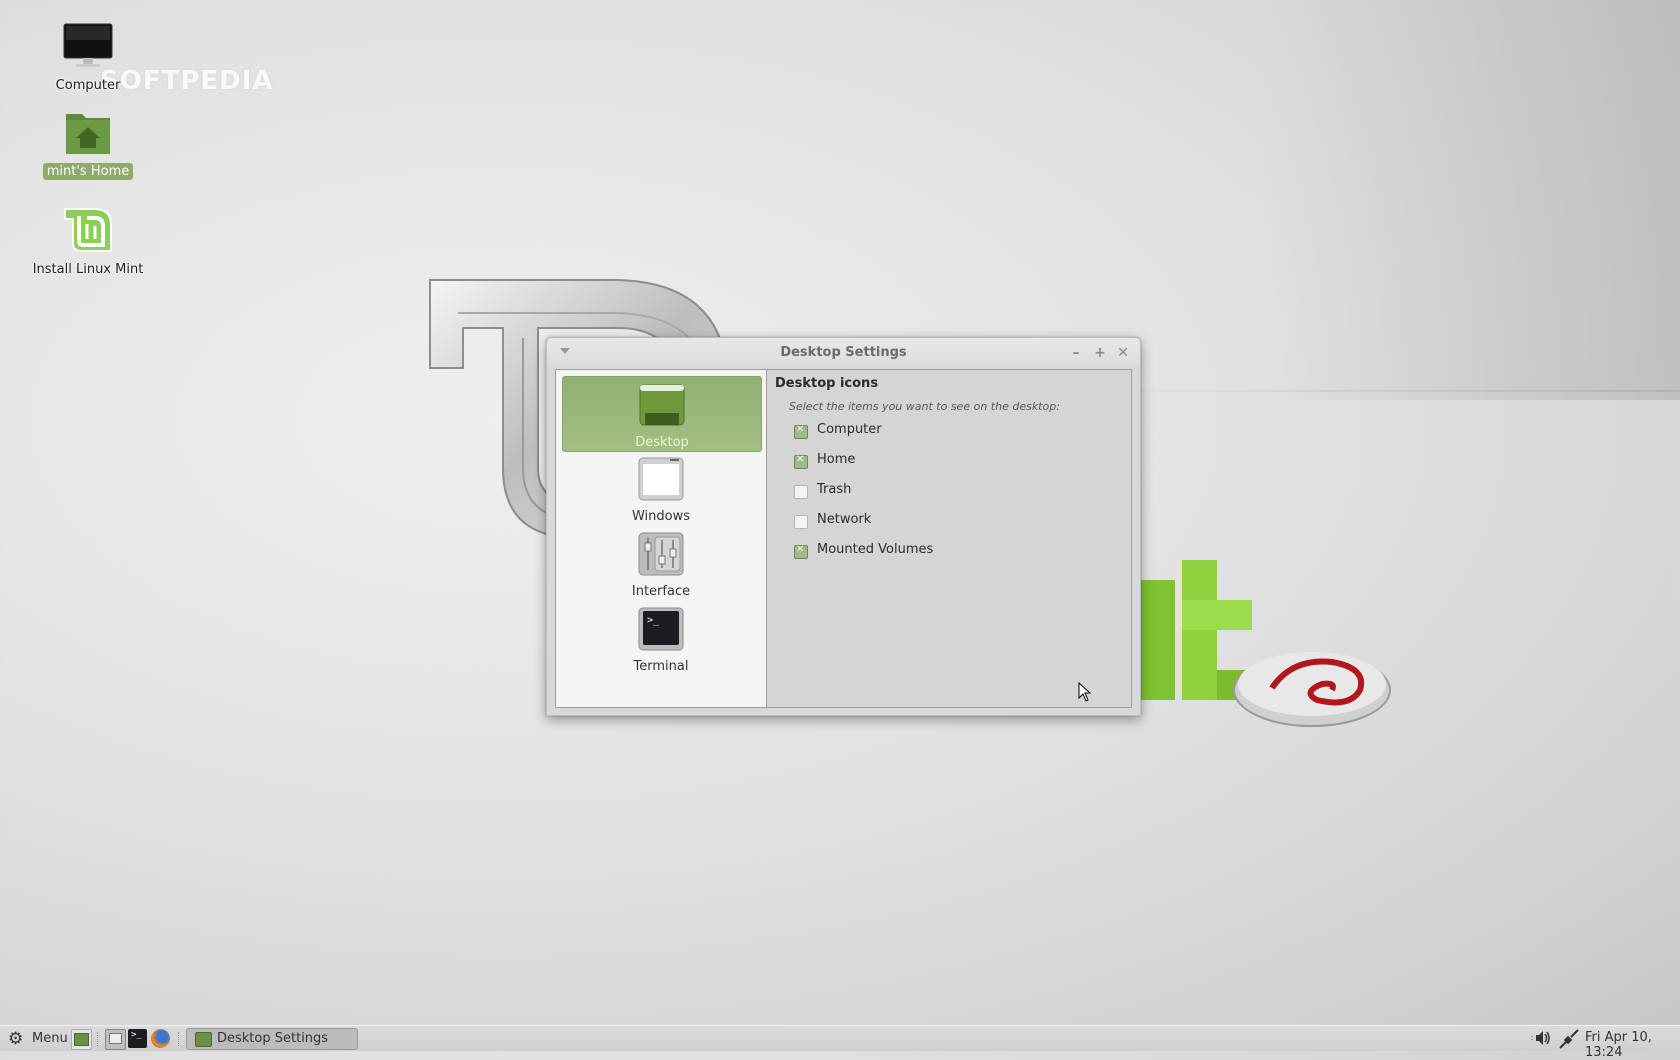  I want to click on desktop-icon-label: mint's Home, so click(88, 171).